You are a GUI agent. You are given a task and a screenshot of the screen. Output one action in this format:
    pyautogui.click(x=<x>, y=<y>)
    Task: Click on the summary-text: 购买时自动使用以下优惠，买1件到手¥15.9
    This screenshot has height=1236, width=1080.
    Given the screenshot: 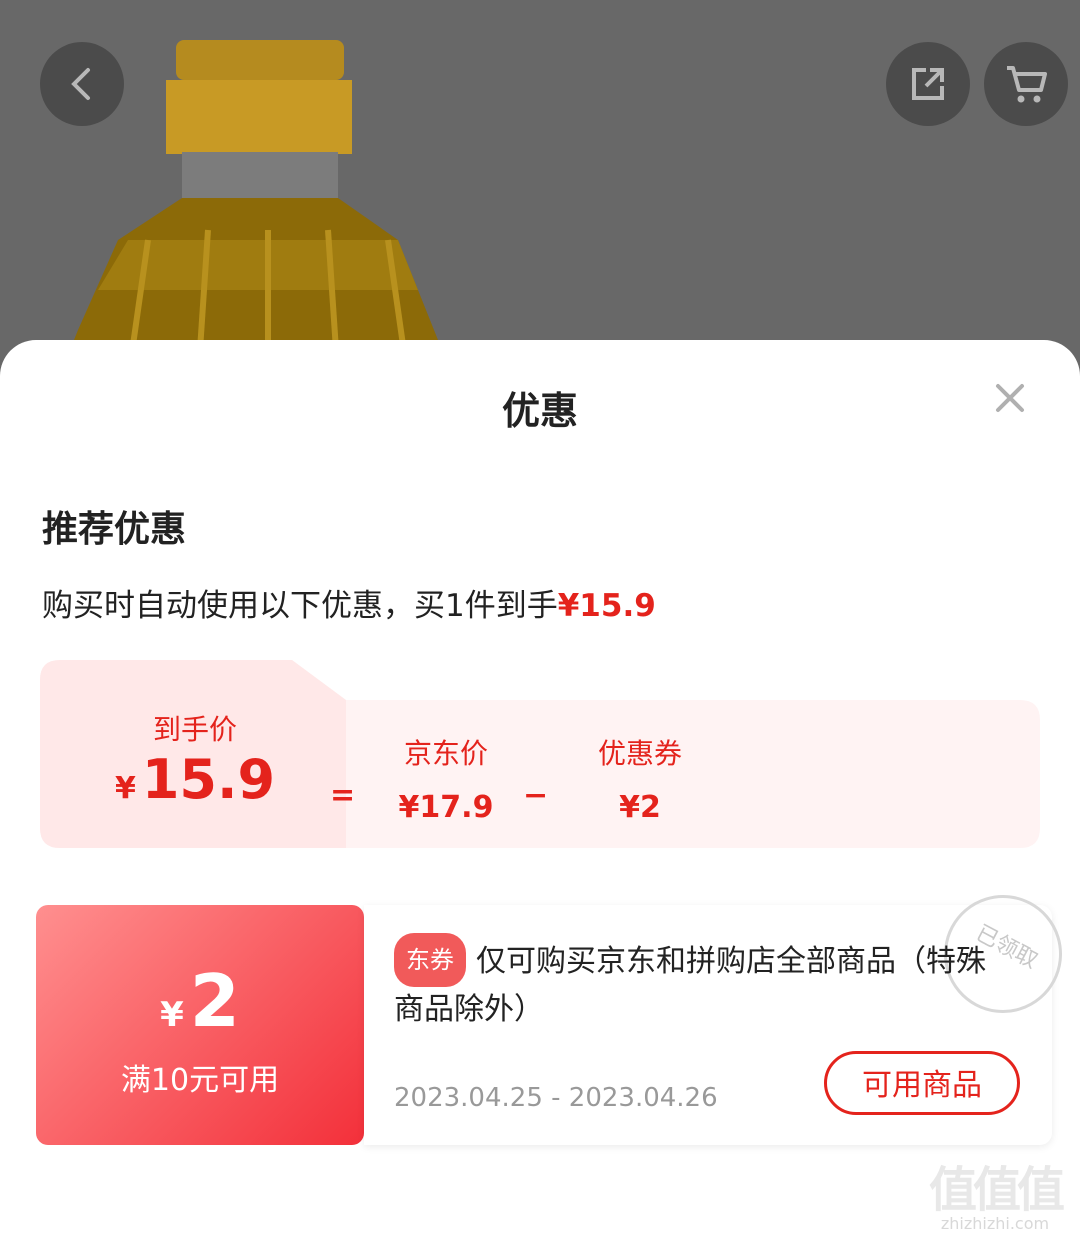 What is the action you would take?
    pyautogui.click(x=349, y=602)
    